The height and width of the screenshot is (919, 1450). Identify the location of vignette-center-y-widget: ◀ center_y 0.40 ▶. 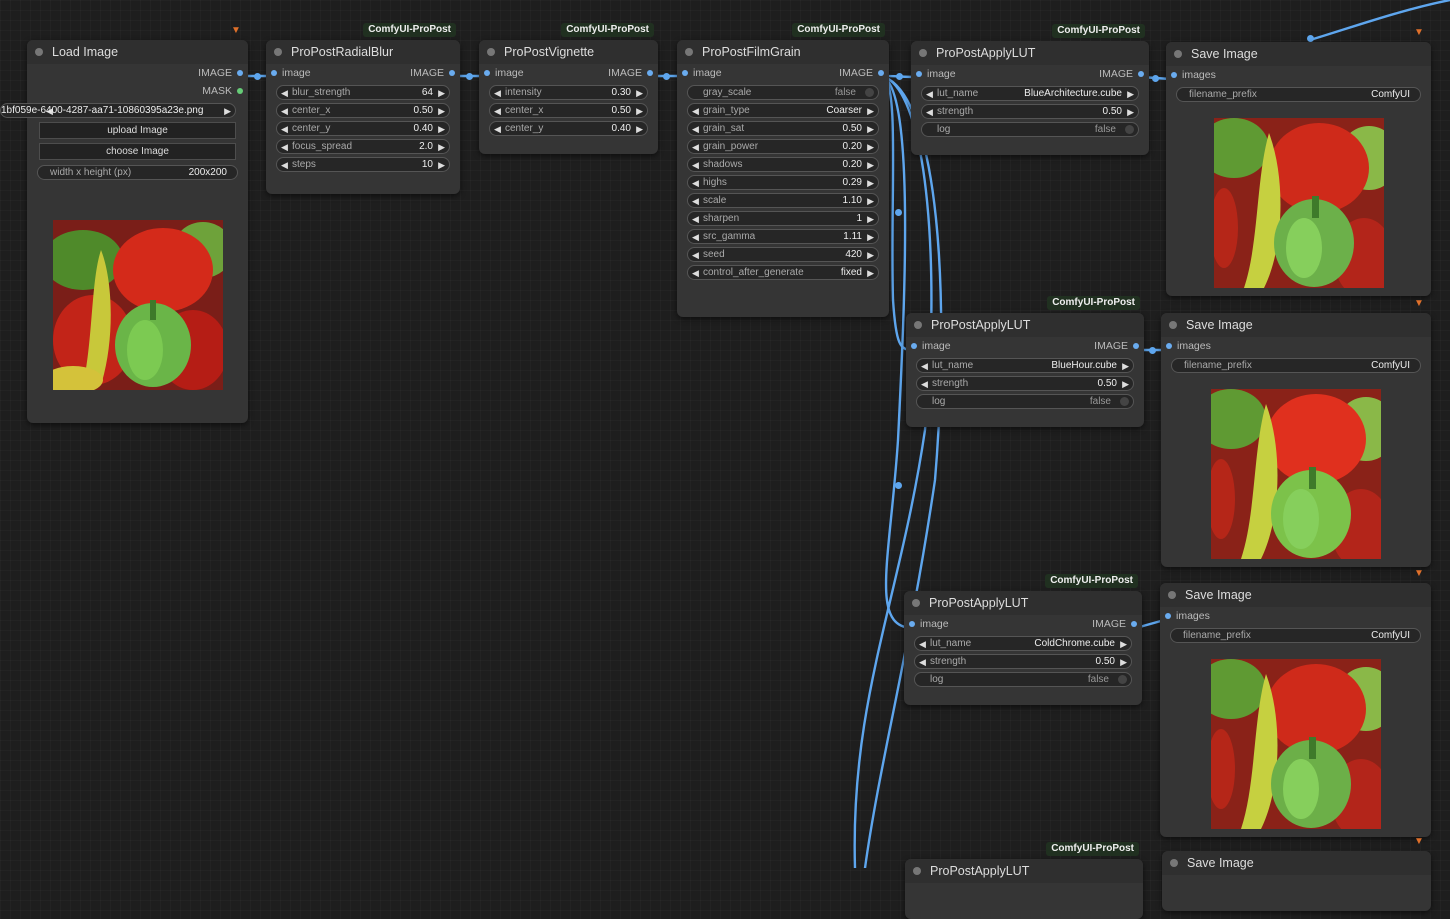
(568, 128).